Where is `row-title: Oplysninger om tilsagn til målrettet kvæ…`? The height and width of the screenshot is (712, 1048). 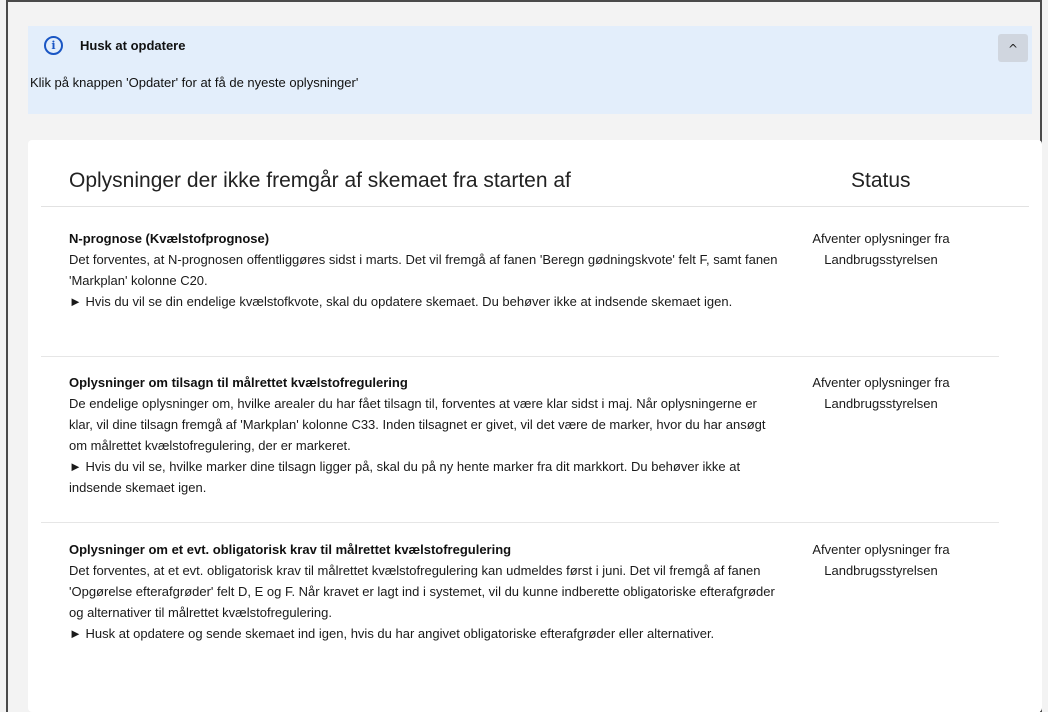 row-title: Oplysninger om tilsagn til målrettet kvæ… is located at coordinates (238, 382).